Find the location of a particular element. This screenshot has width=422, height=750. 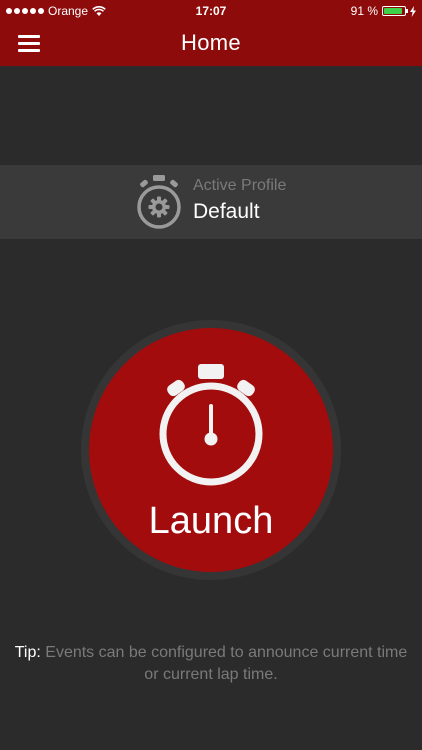

active-profile-selector: Active Profile Default is located at coordinates (211, 202).